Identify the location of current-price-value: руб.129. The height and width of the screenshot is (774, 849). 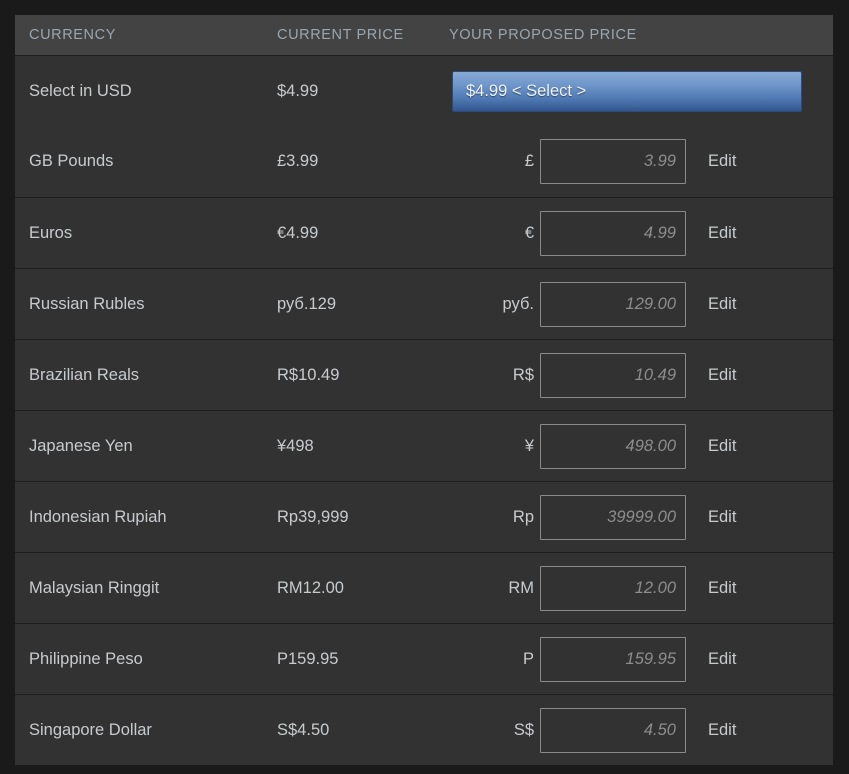
(306, 303).